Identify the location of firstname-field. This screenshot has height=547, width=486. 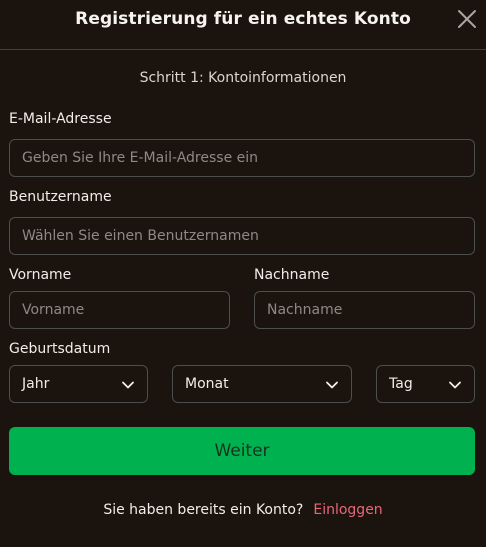
(119, 310).